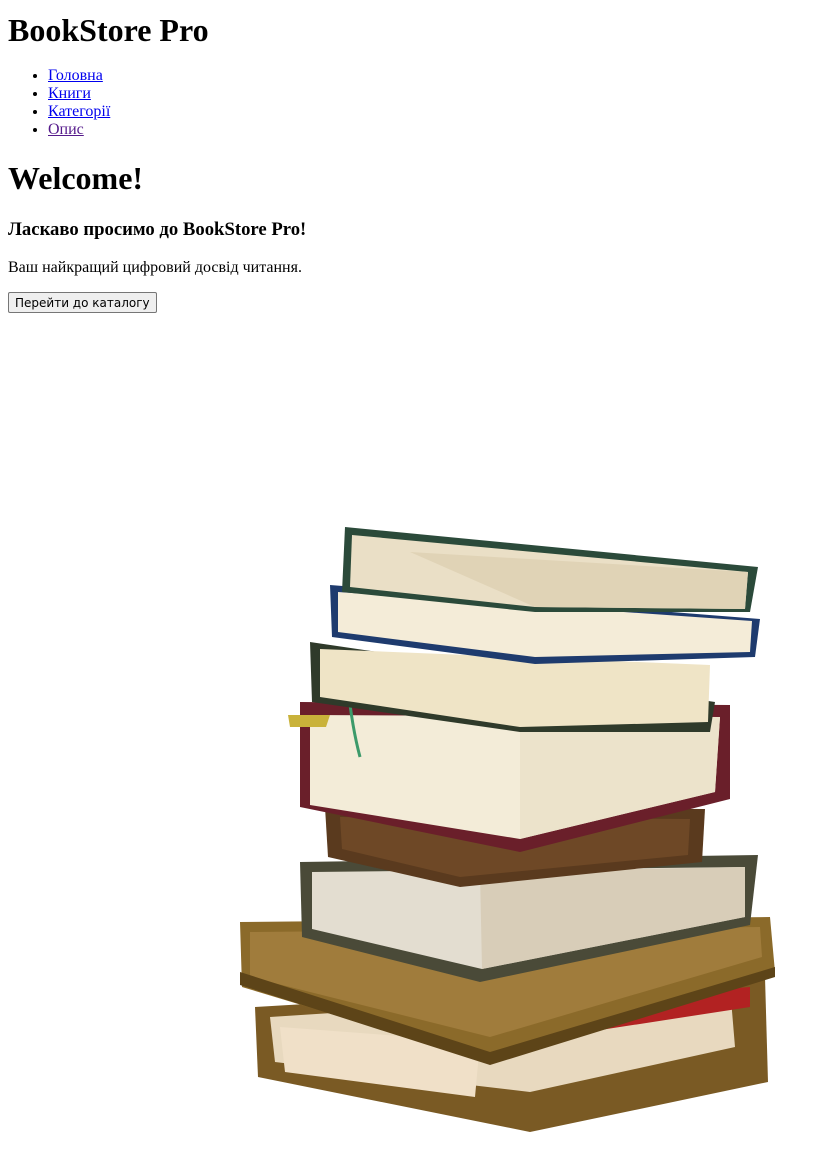 The width and height of the screenshot is (825, 1152). I want to click on welcome-heading: Welcome!, so click(76, 178).